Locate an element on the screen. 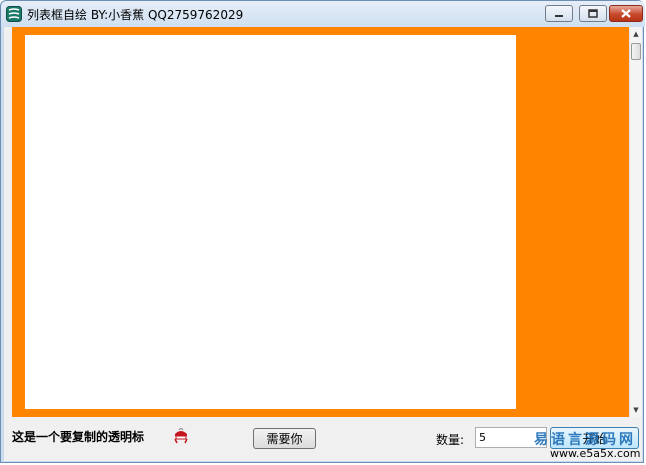 The width and height of the screenshot is (646, 465). title-bar: 列表框自绘 BY:小香蕉 QQ2759762029 is located at coordinates (323, 14).